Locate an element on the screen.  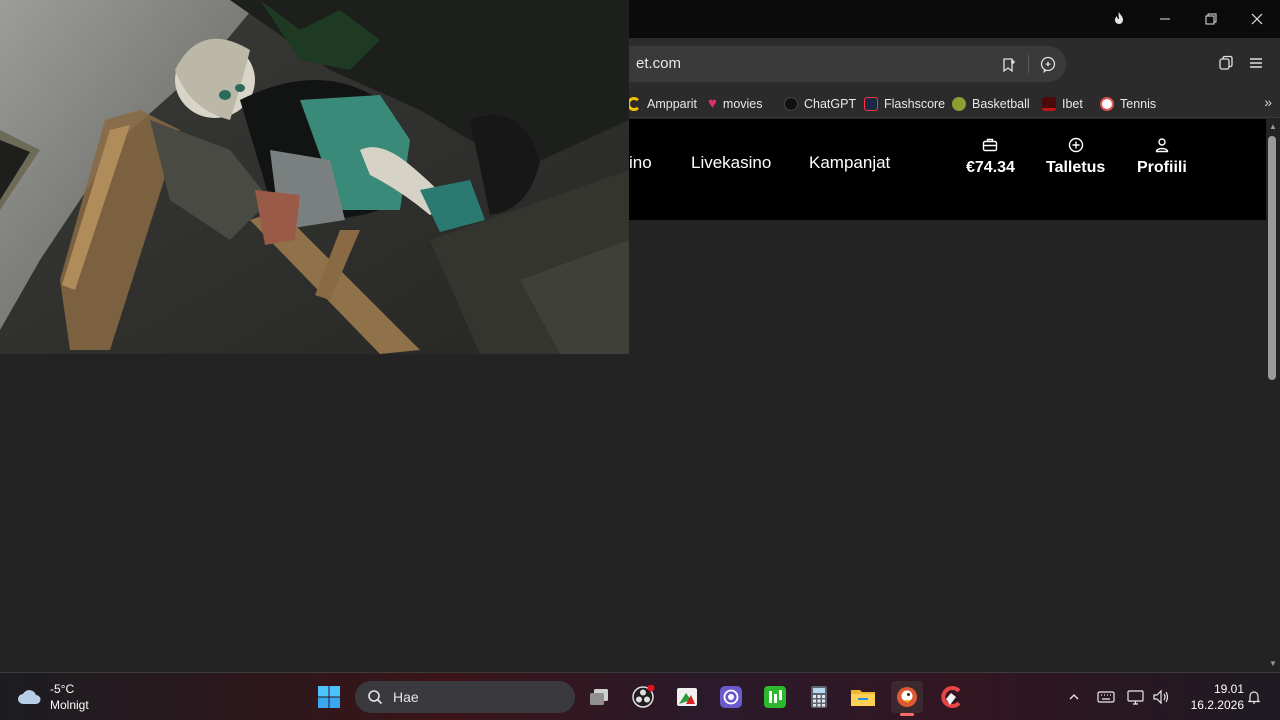
bookmark-label: movies is located at coordinates (742, 104).